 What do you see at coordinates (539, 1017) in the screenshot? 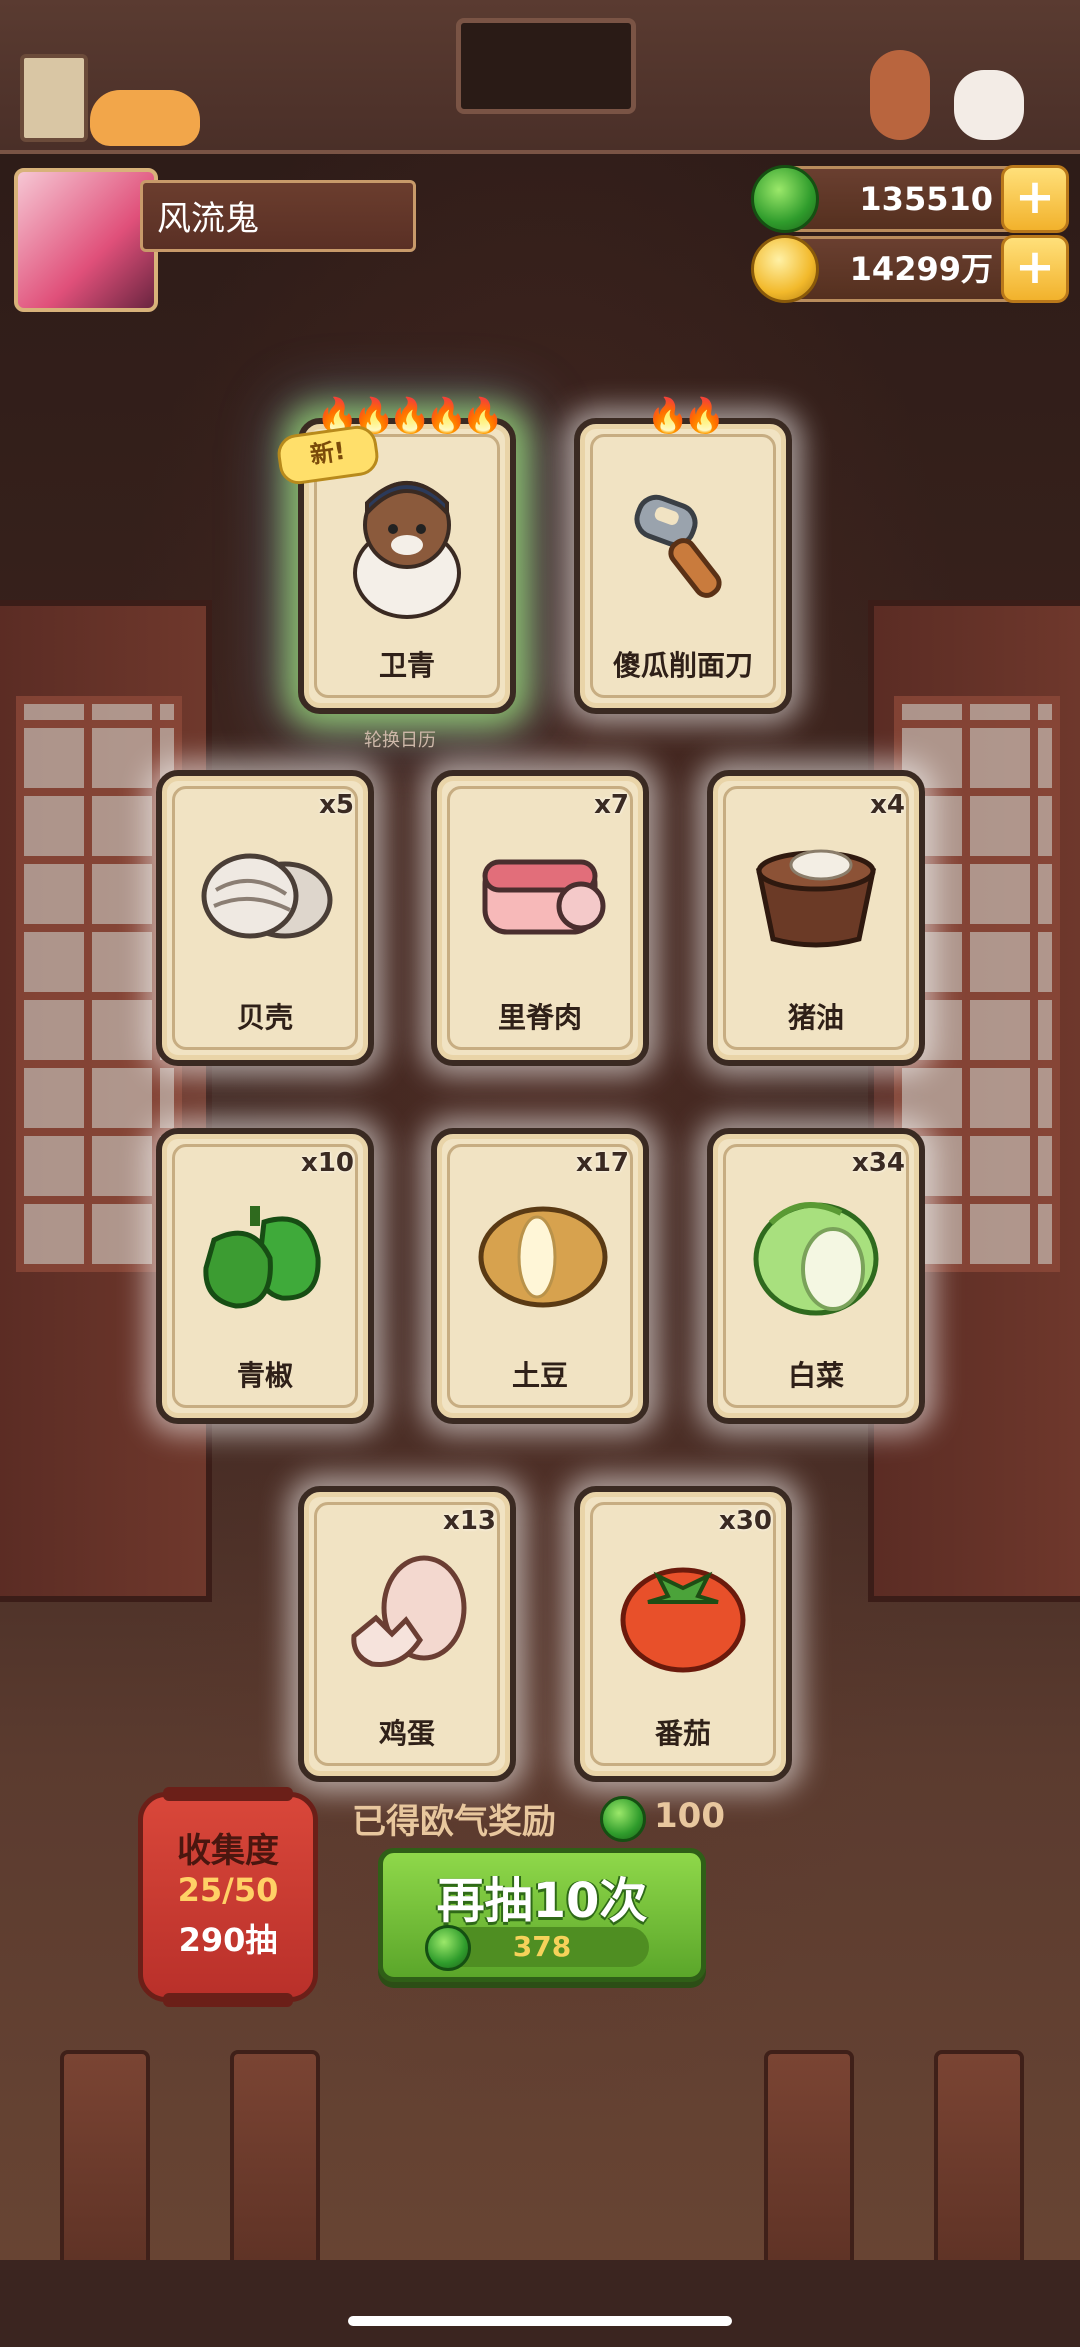
I see `card-name: 里脊肉` at bounding box center [539, 1017].